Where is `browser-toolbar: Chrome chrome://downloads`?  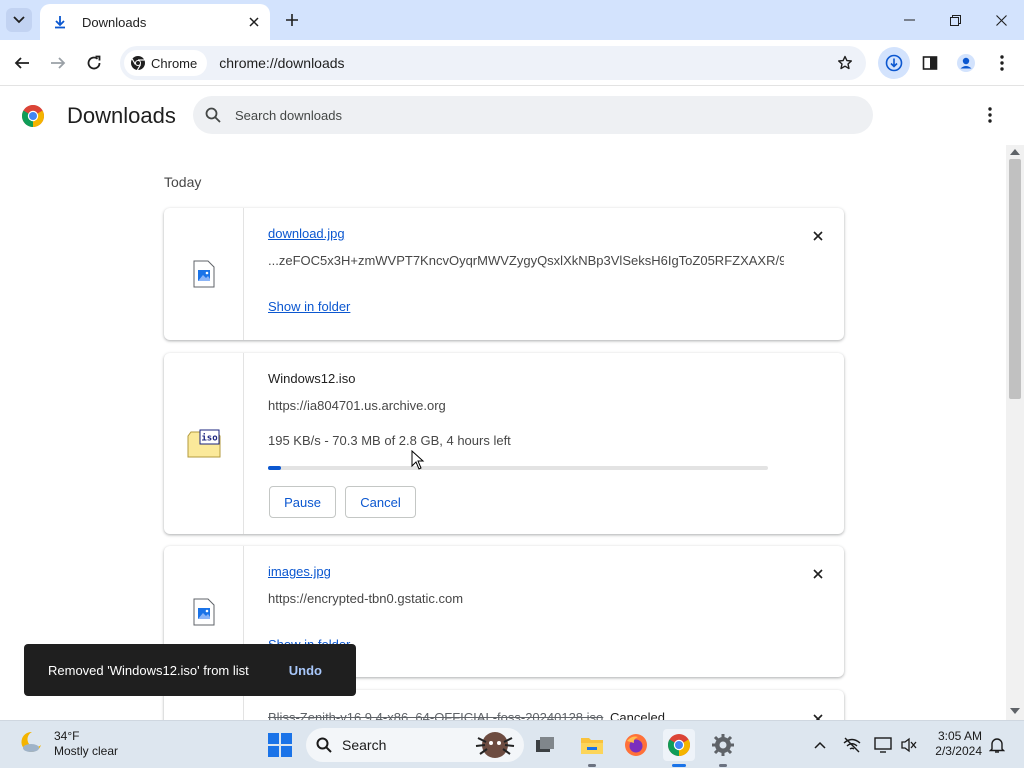 browser-toolbar: Chrome chrome://downloads is located at coordinates (512, 63).